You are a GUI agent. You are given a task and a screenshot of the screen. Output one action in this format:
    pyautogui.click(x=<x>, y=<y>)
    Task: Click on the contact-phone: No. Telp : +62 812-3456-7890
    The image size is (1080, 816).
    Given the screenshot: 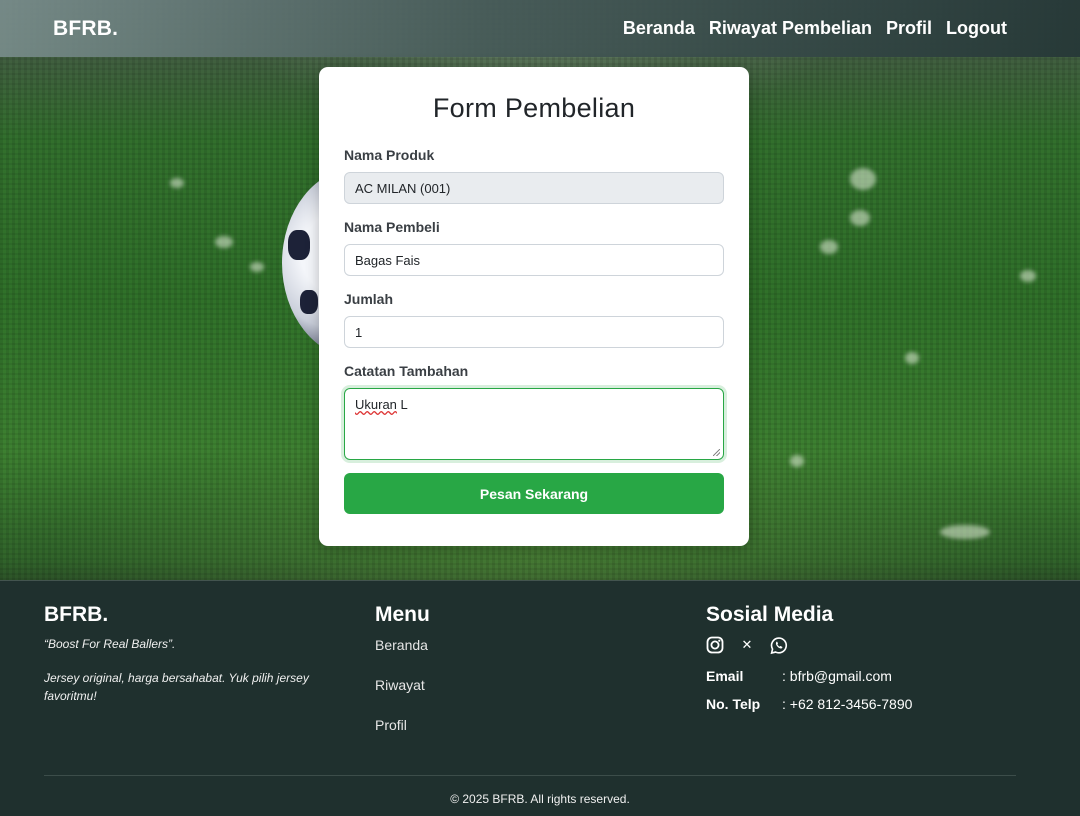 What is the action you would take?
    pyautogui.click(x=809, y=704)
    